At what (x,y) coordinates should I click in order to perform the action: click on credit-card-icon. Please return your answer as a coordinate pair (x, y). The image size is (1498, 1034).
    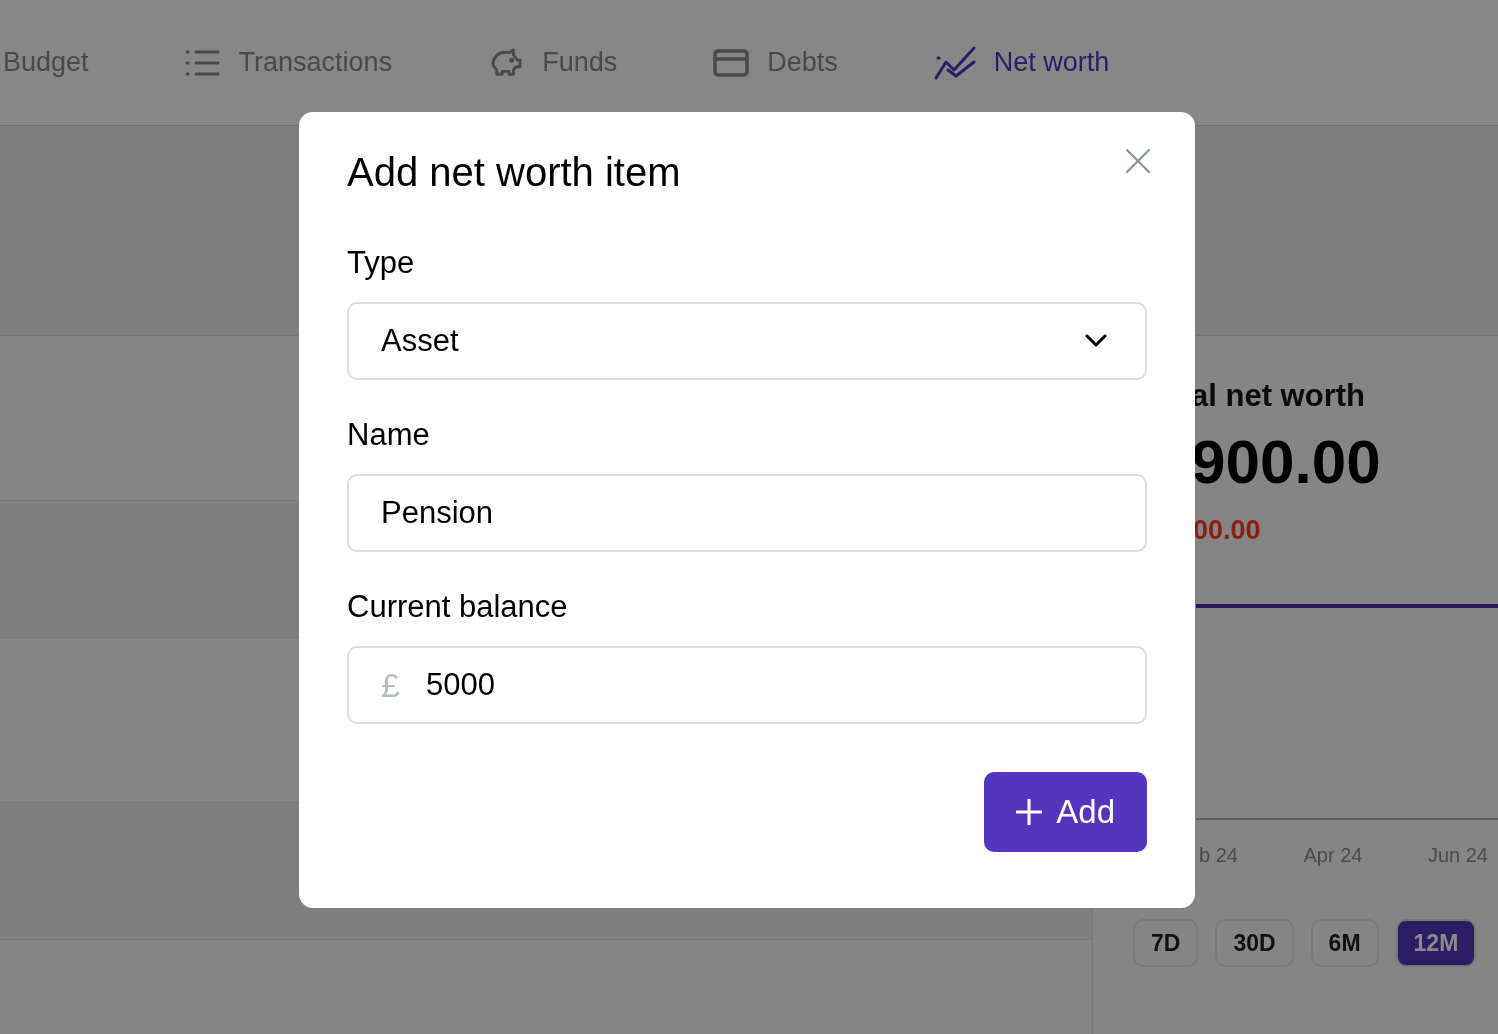
    Looking at the image, I should click on (731, 62).